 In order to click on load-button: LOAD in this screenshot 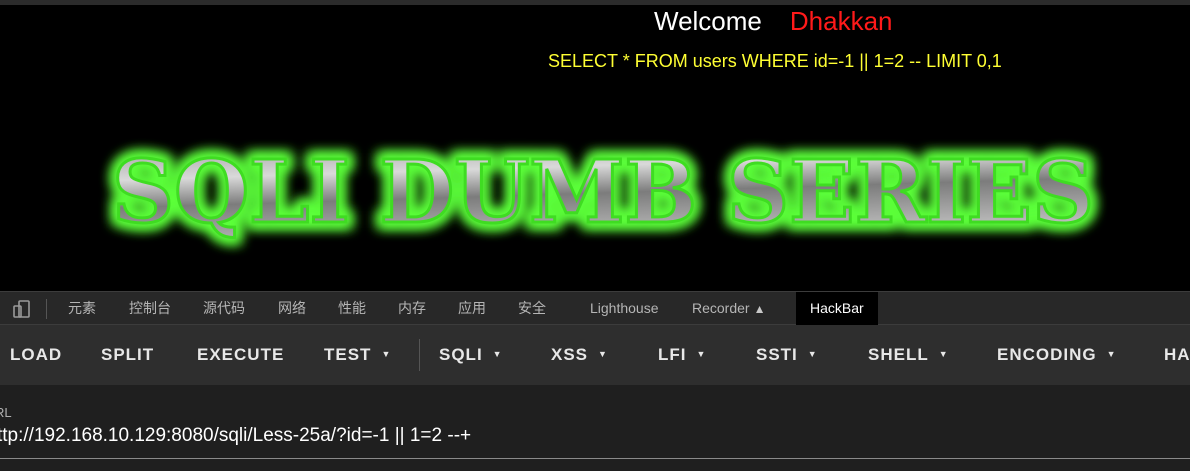, I will do `click(36, 355)`.